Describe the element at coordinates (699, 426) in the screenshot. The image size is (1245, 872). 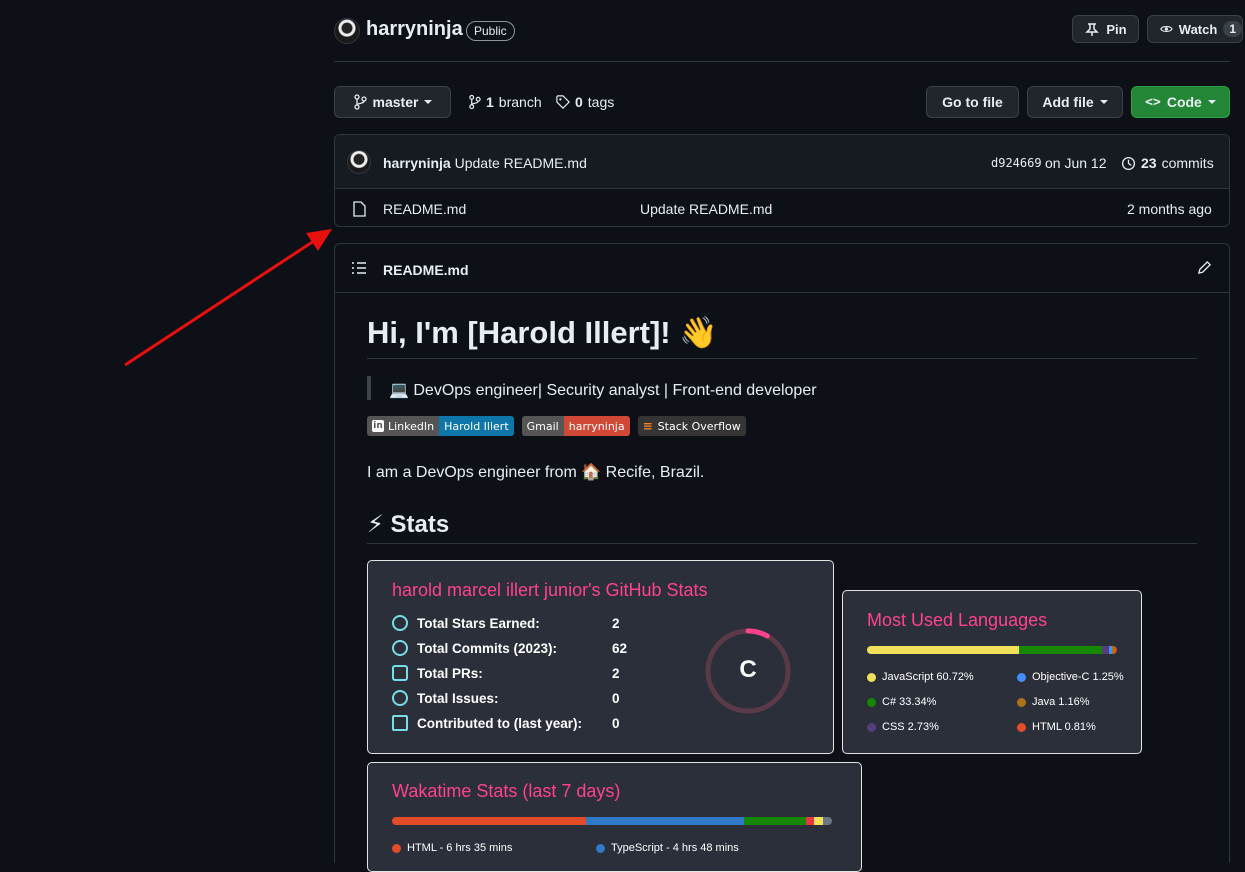
I see `stackoverflow-badge-label: Stack Overflow` at that location.